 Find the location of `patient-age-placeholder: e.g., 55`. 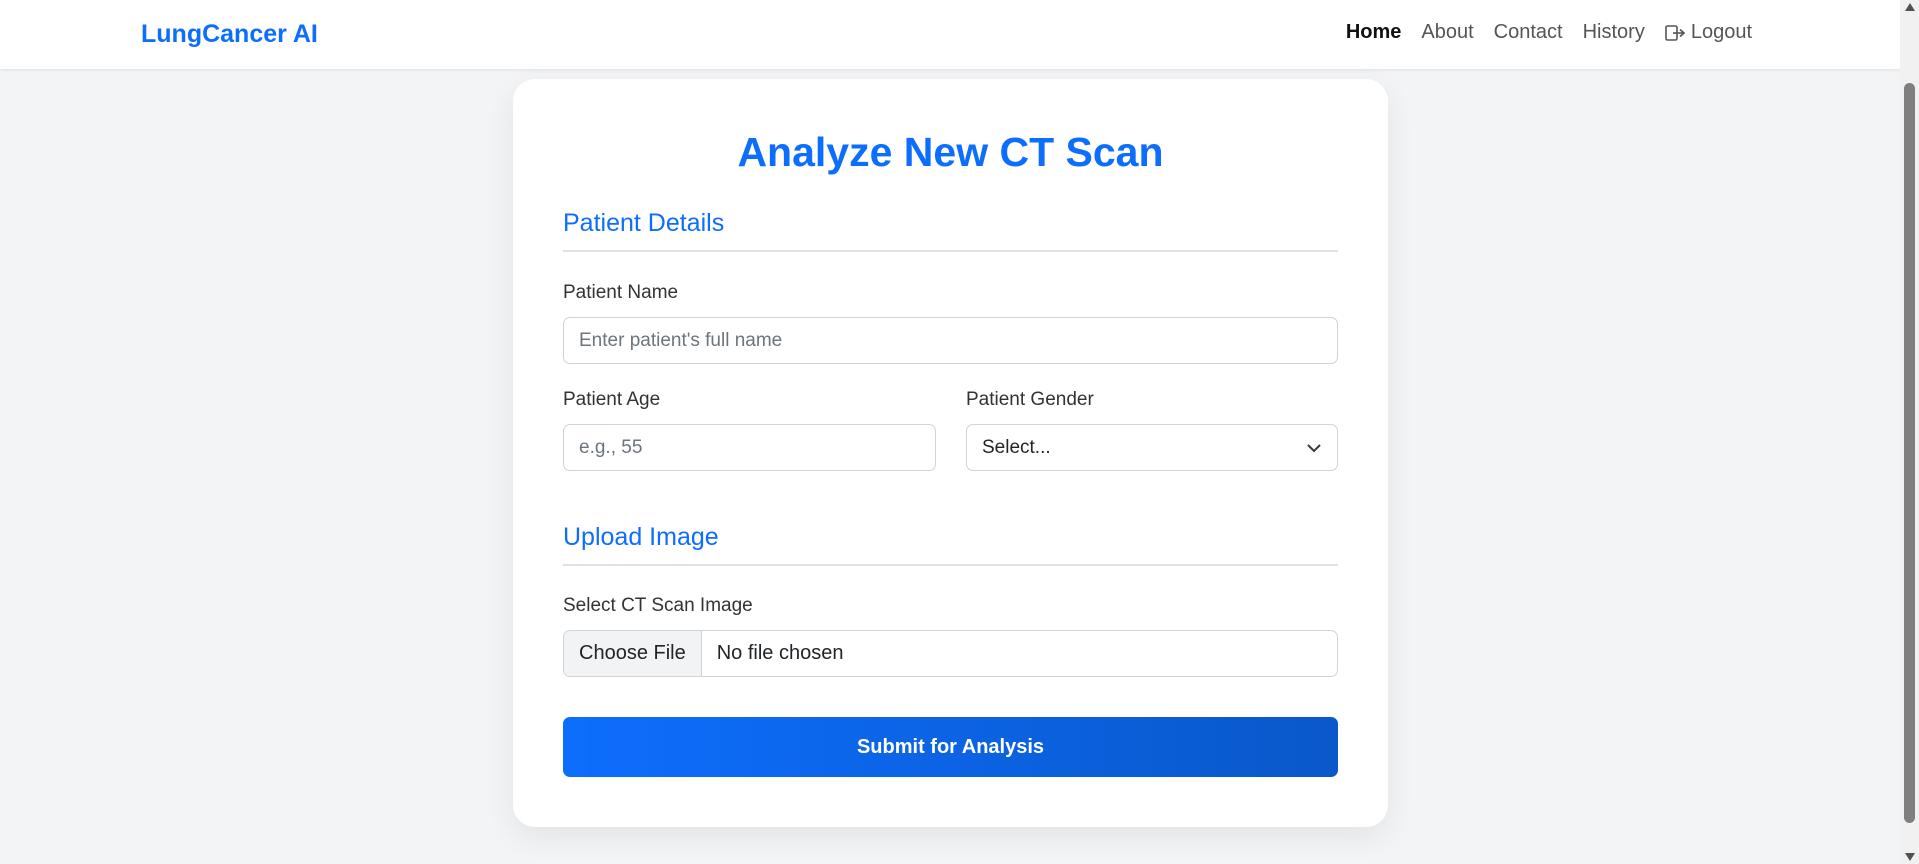

patient-age-placeholder: e.g., 55 is located at coordinates (611, 447).